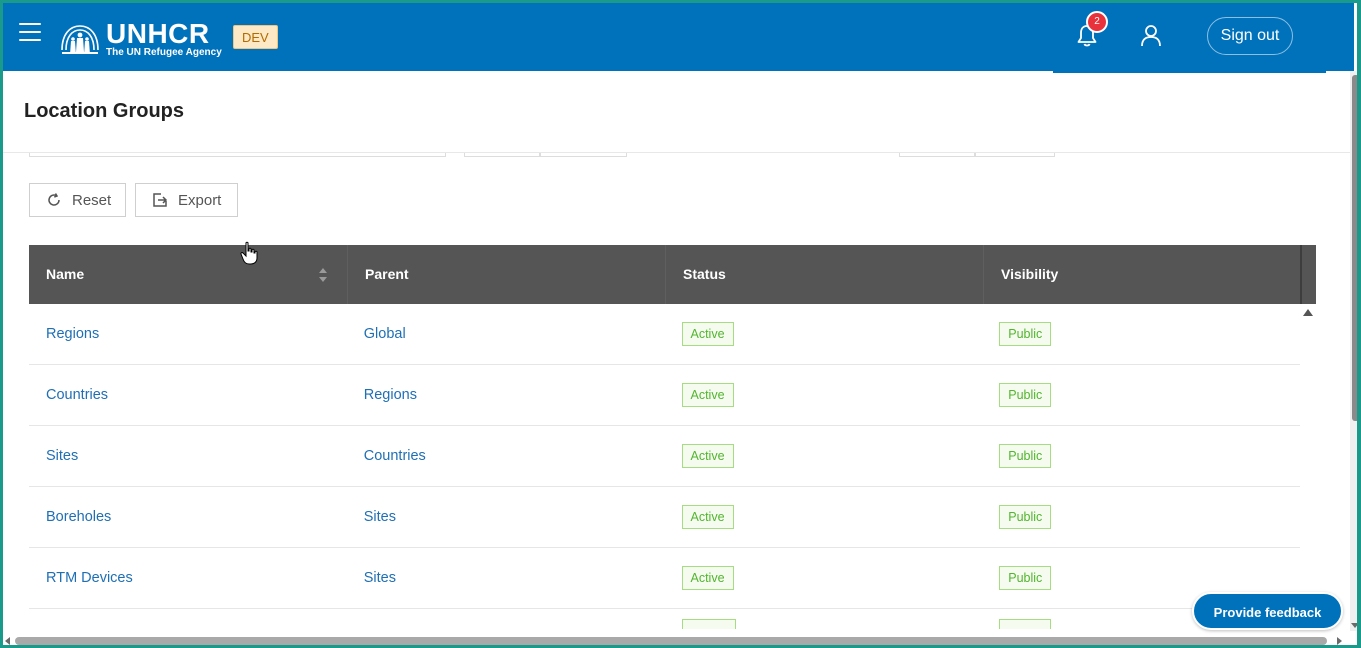  I want to click on row-parent-link: Regions, so click(390, 395).